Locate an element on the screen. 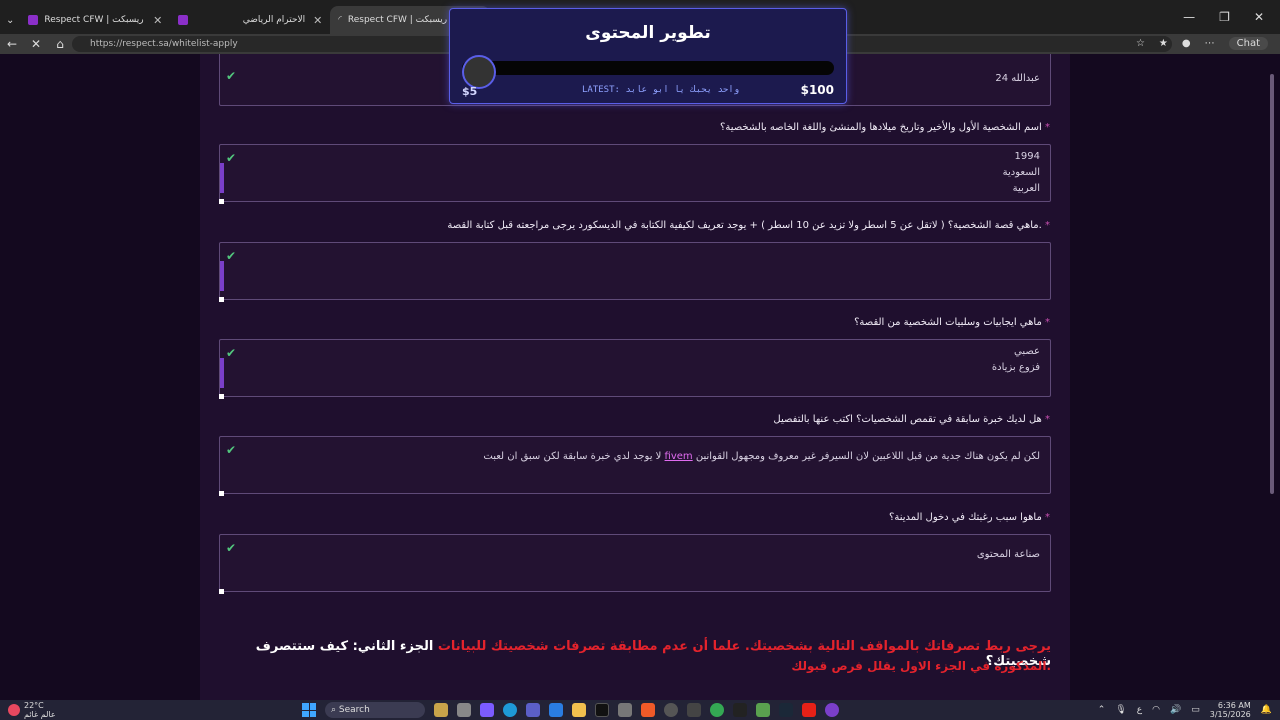 The height and width of the screenshot is (720, 1280). tab-label: الاحترام الرياضي is located at coordinates (274, 20).